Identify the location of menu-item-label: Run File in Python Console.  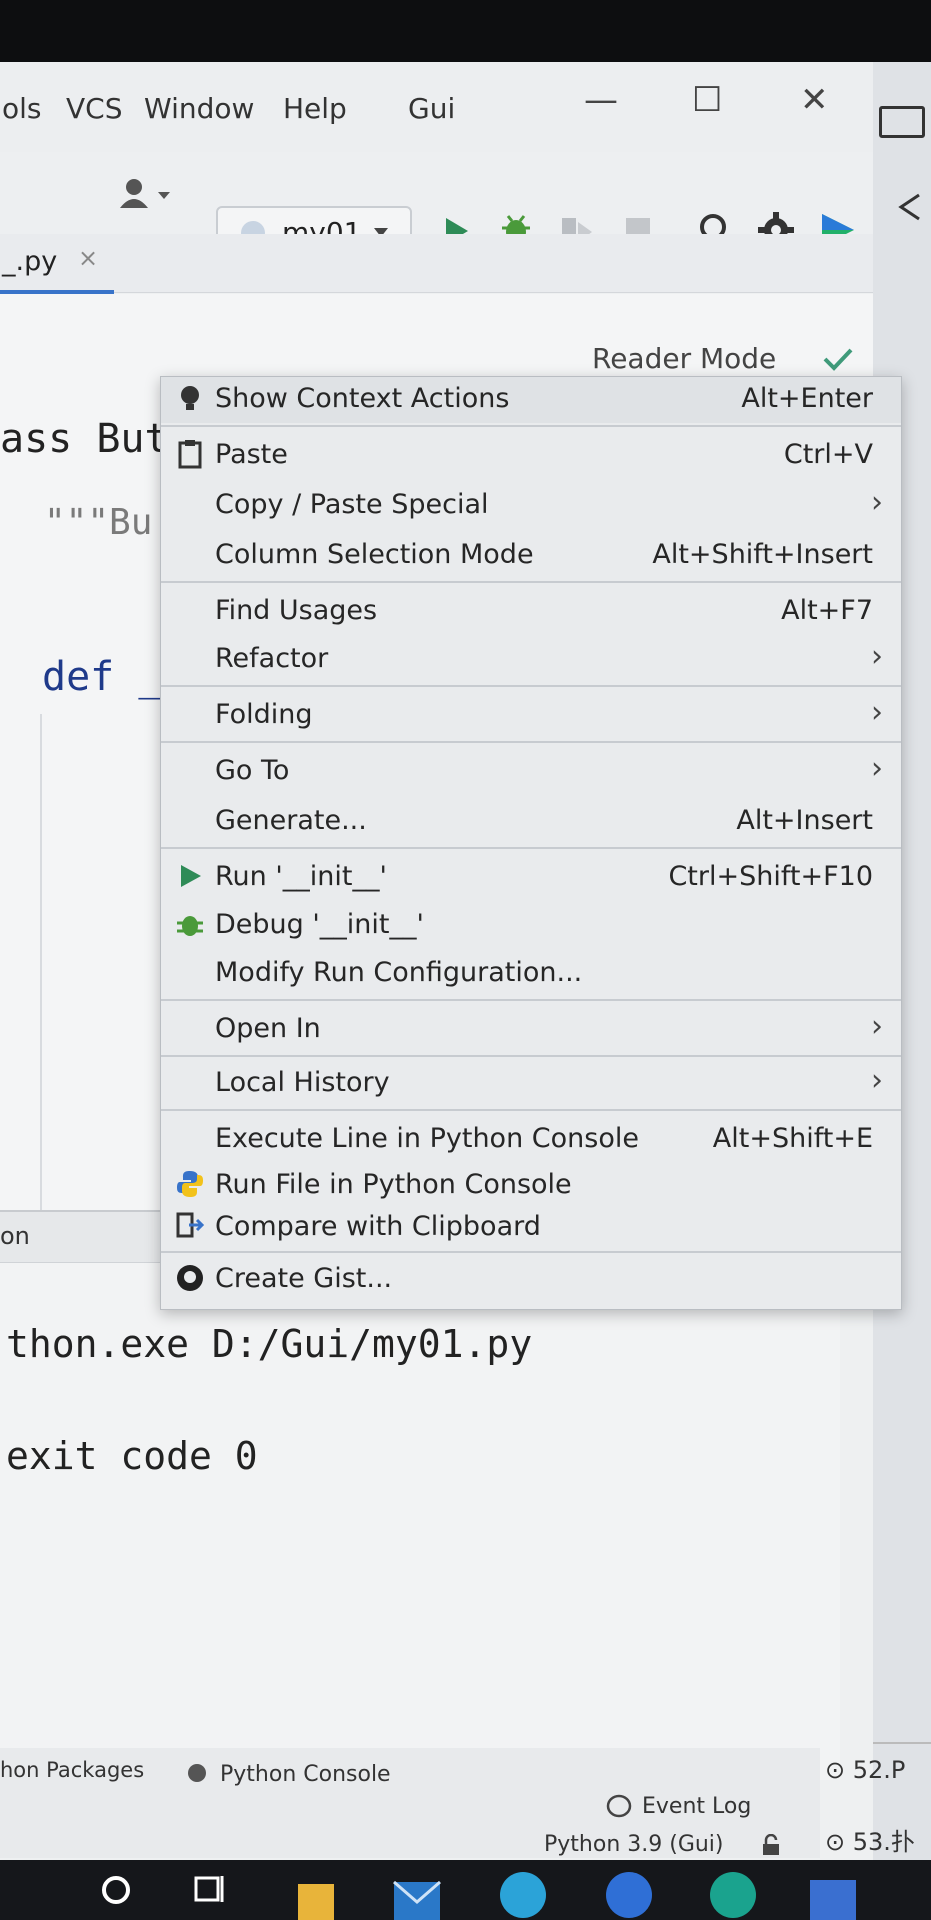
(393, 1184).